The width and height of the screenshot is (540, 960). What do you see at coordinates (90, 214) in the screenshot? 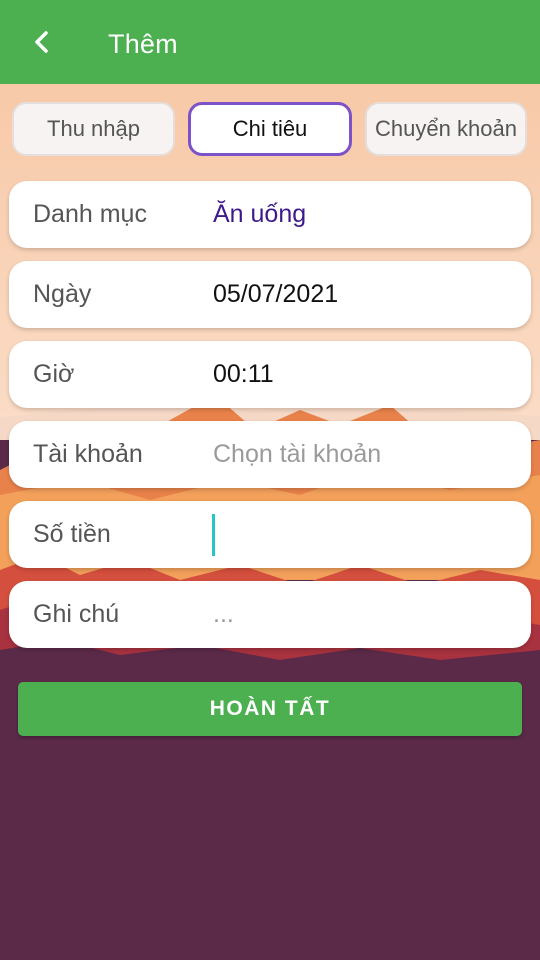
I see `category-label: Danh mục` at bounding box center [90, 214].